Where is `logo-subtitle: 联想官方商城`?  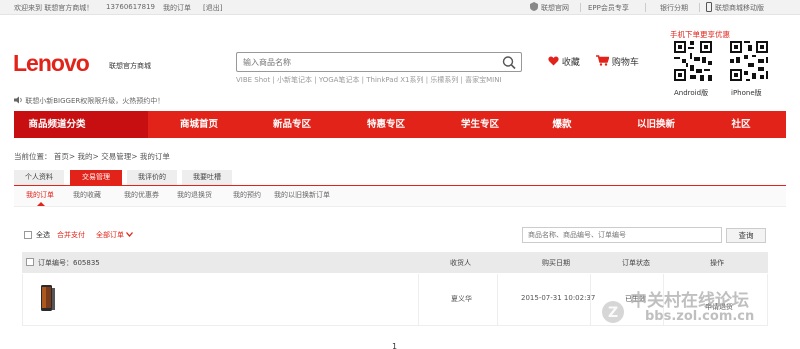
logo-subtitle: 联想官方商城 is located at coordinates (130, 66).